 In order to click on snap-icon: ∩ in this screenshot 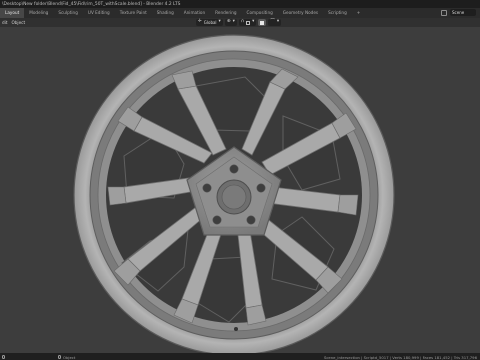, I will do `click(242, 22)`.